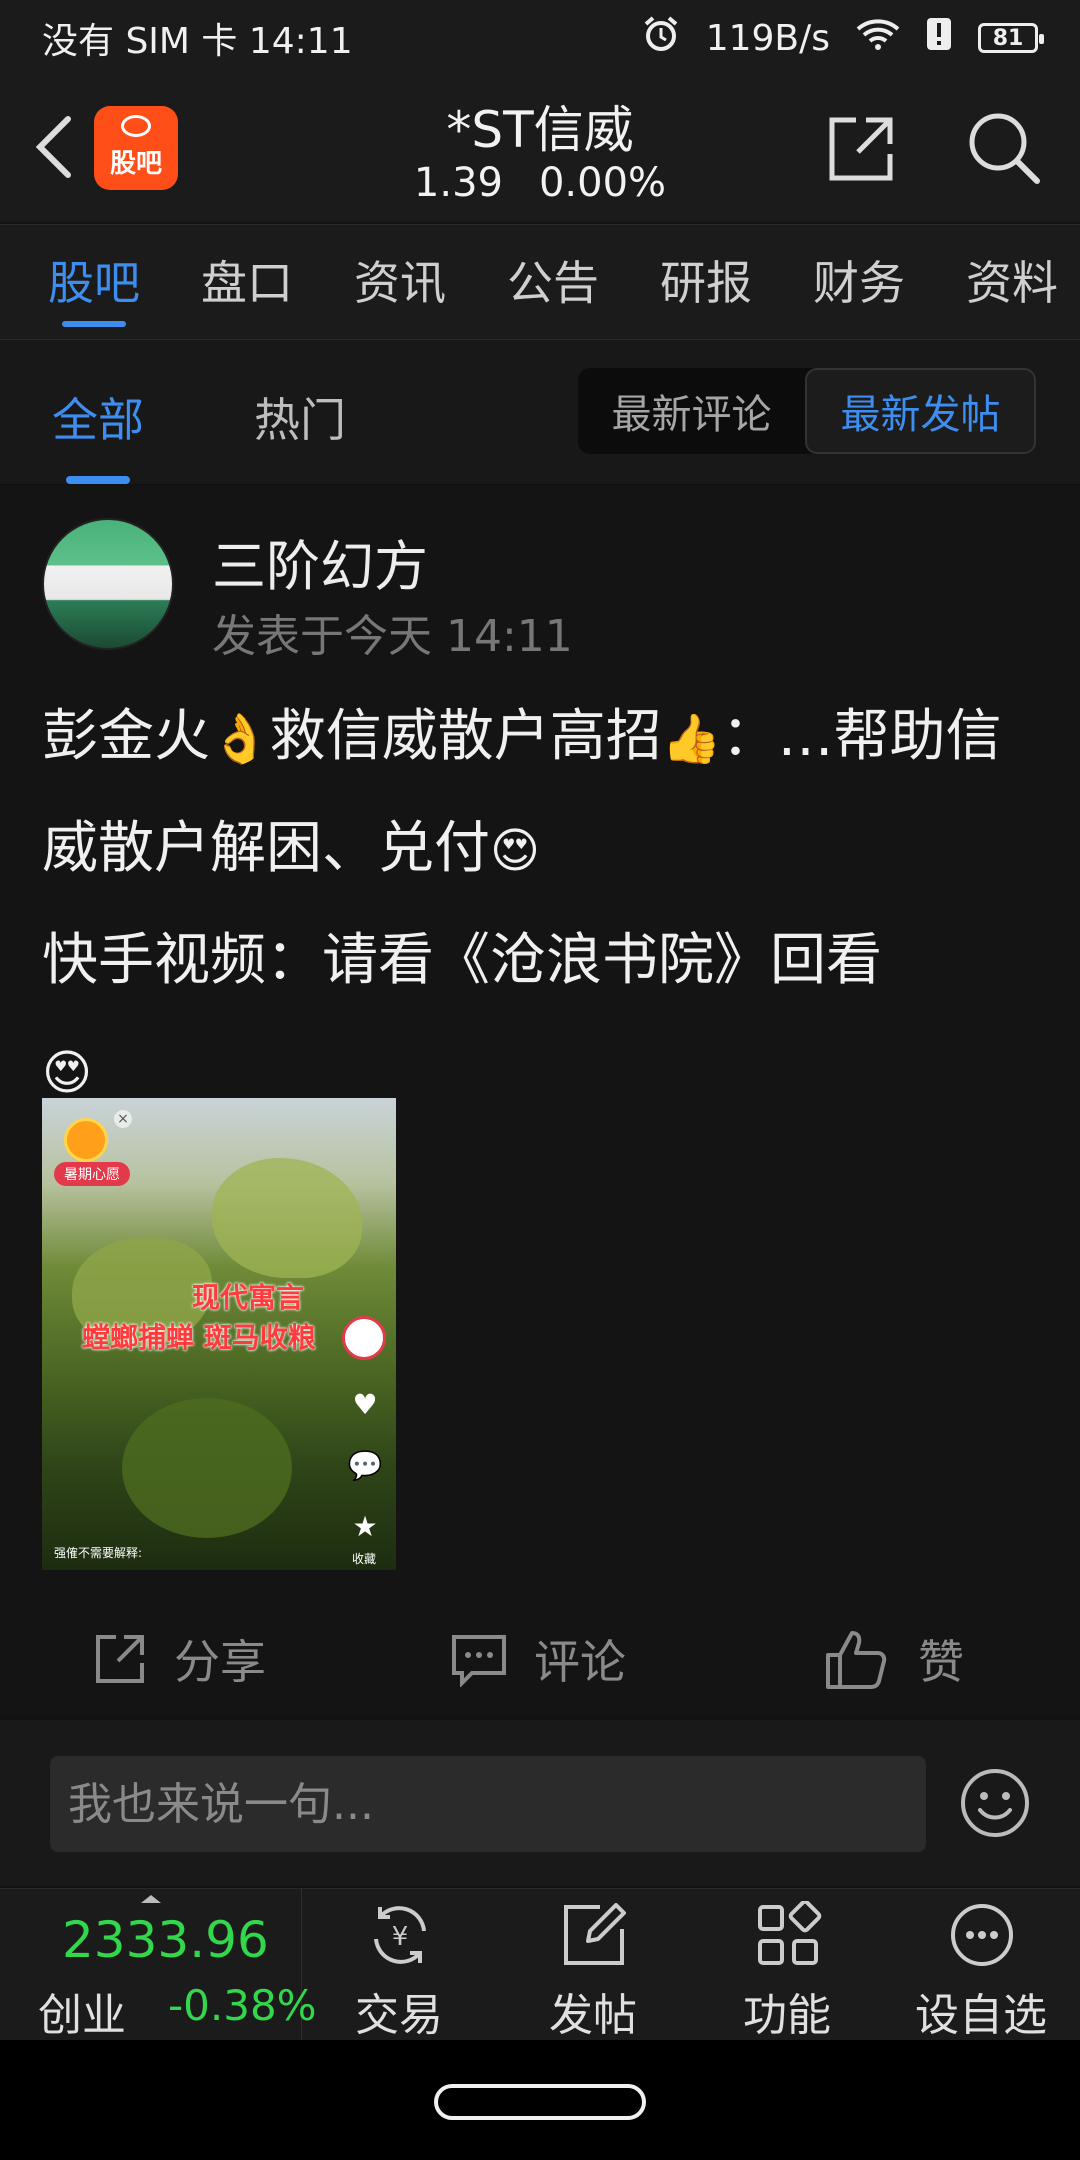 Image resolution: width=1080 pixels, height=2160 pixels. I want to click on tab-all: 全部, so click(98, 434).